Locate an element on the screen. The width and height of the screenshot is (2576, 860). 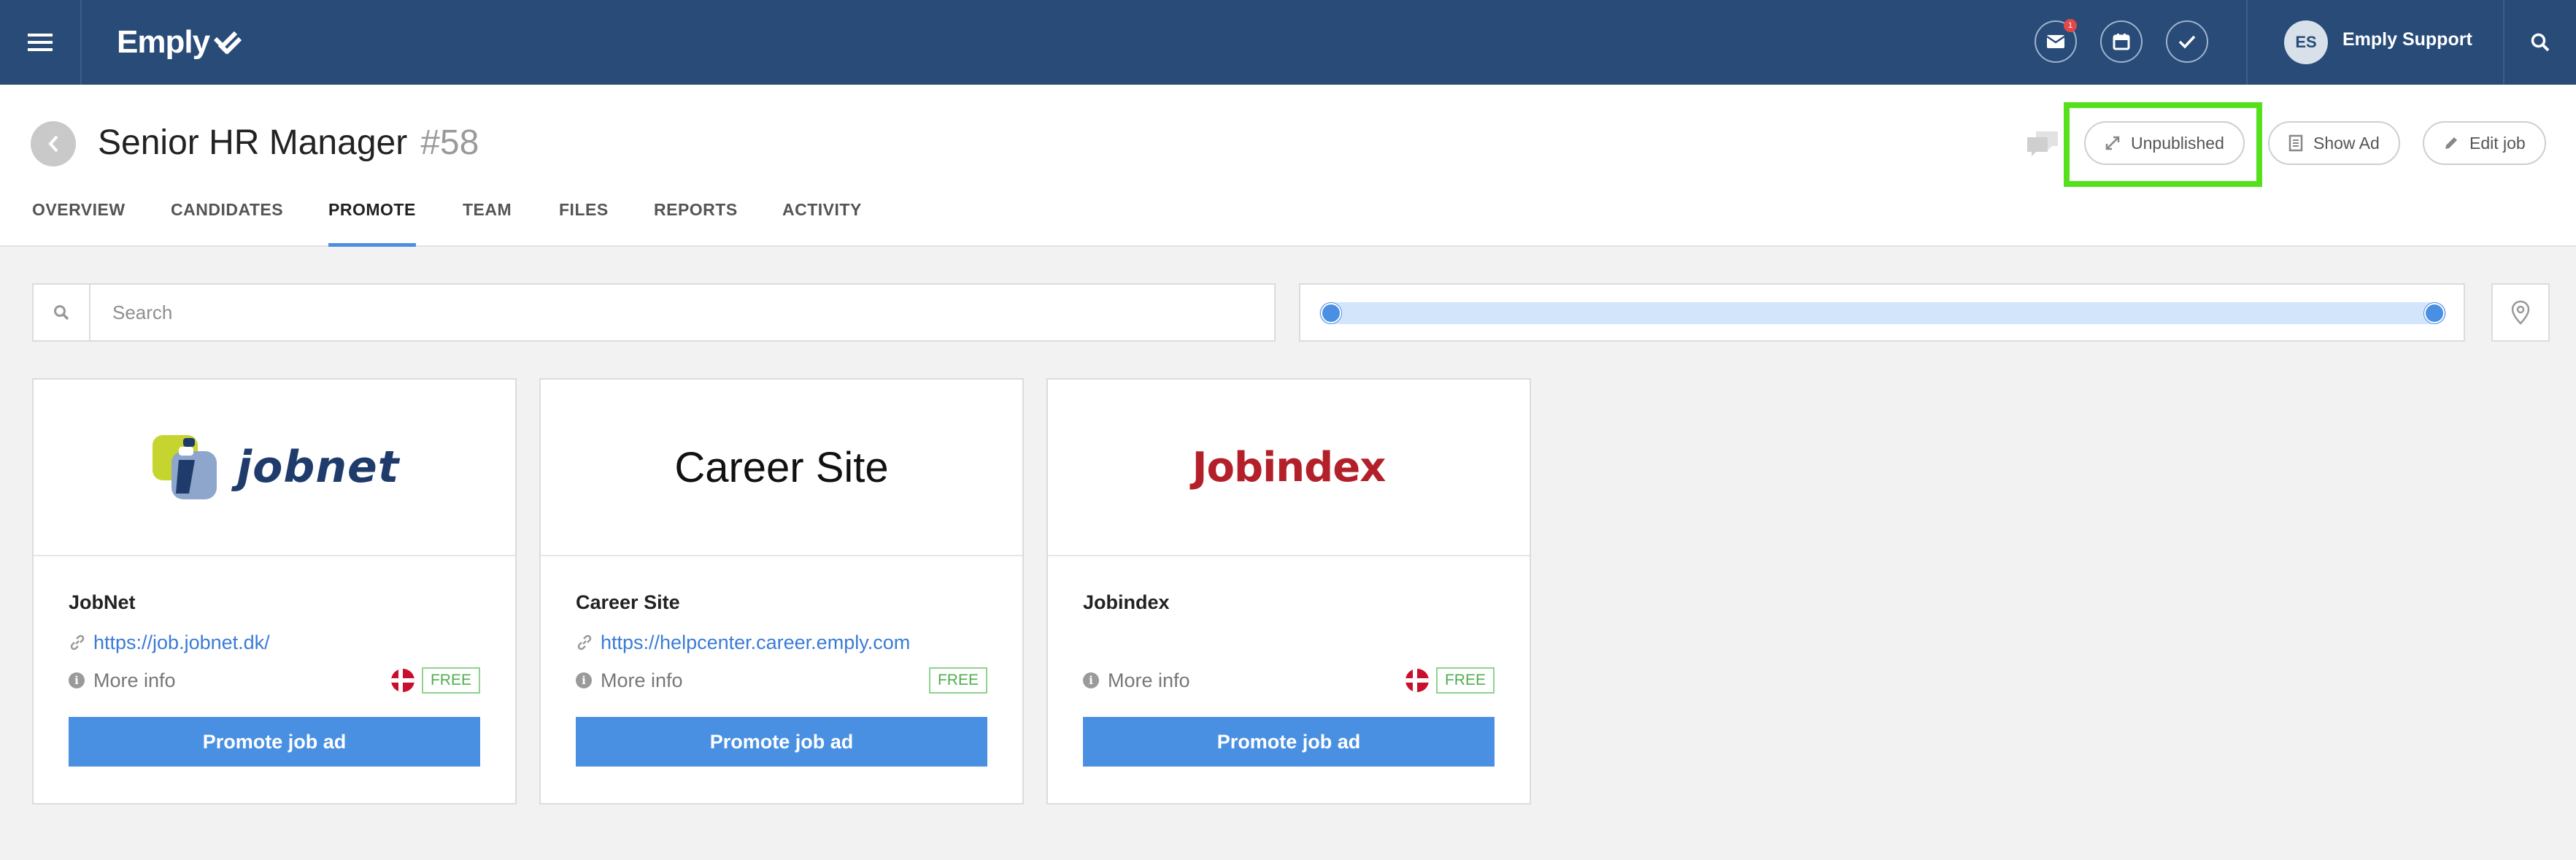
jobnet-logo: jobnet is located at coordinates (275, 467).